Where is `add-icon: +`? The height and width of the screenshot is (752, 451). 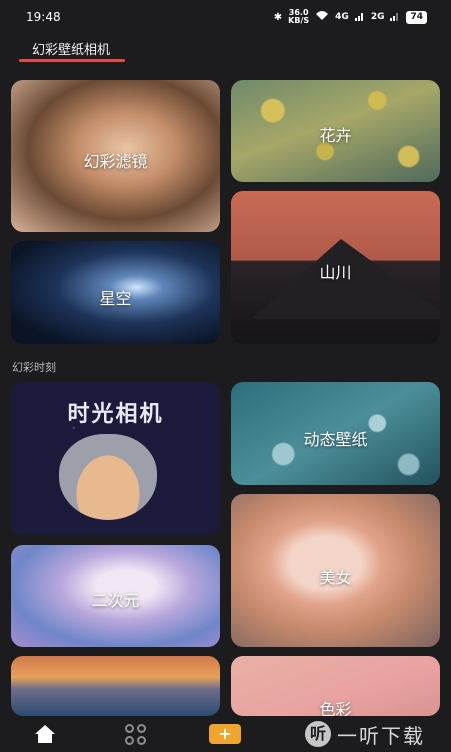
add-icon: + is located at coordinates (225, 734).